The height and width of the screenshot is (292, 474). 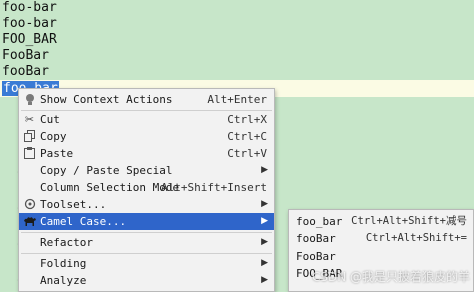 What do you see at coordinates (146, 221) in the screenshot?
I see `menu-item-camel-case: Camel Case... ▶` at bounding box center [146, 221].